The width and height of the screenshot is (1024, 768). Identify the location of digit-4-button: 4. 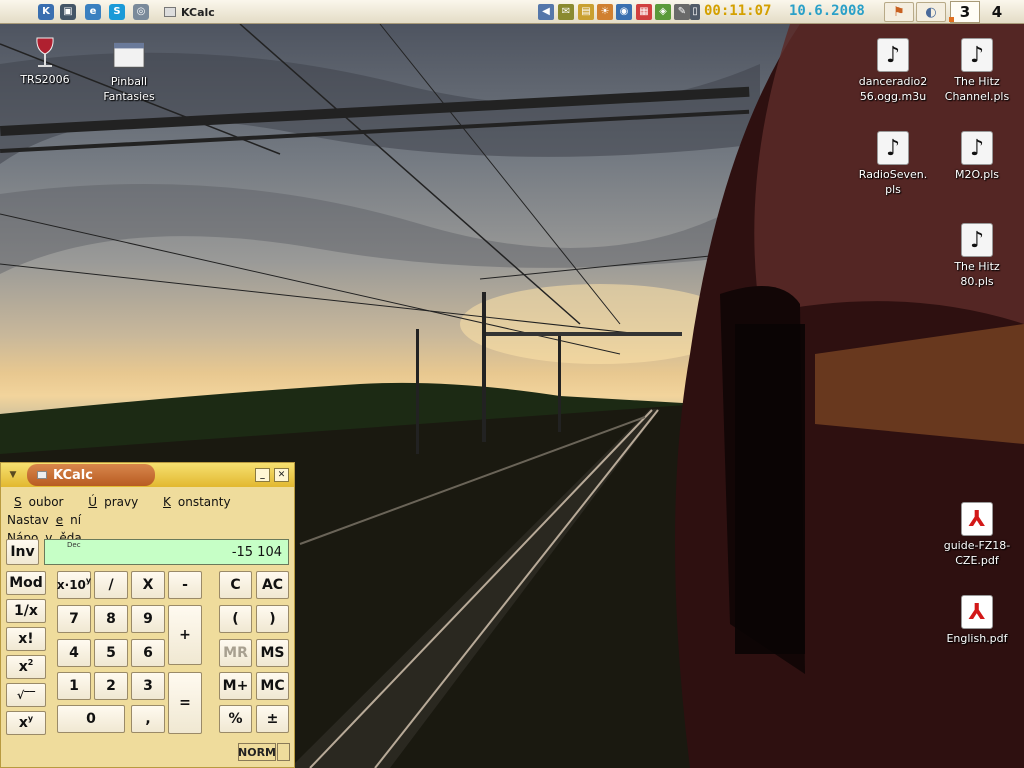
(74, 653).